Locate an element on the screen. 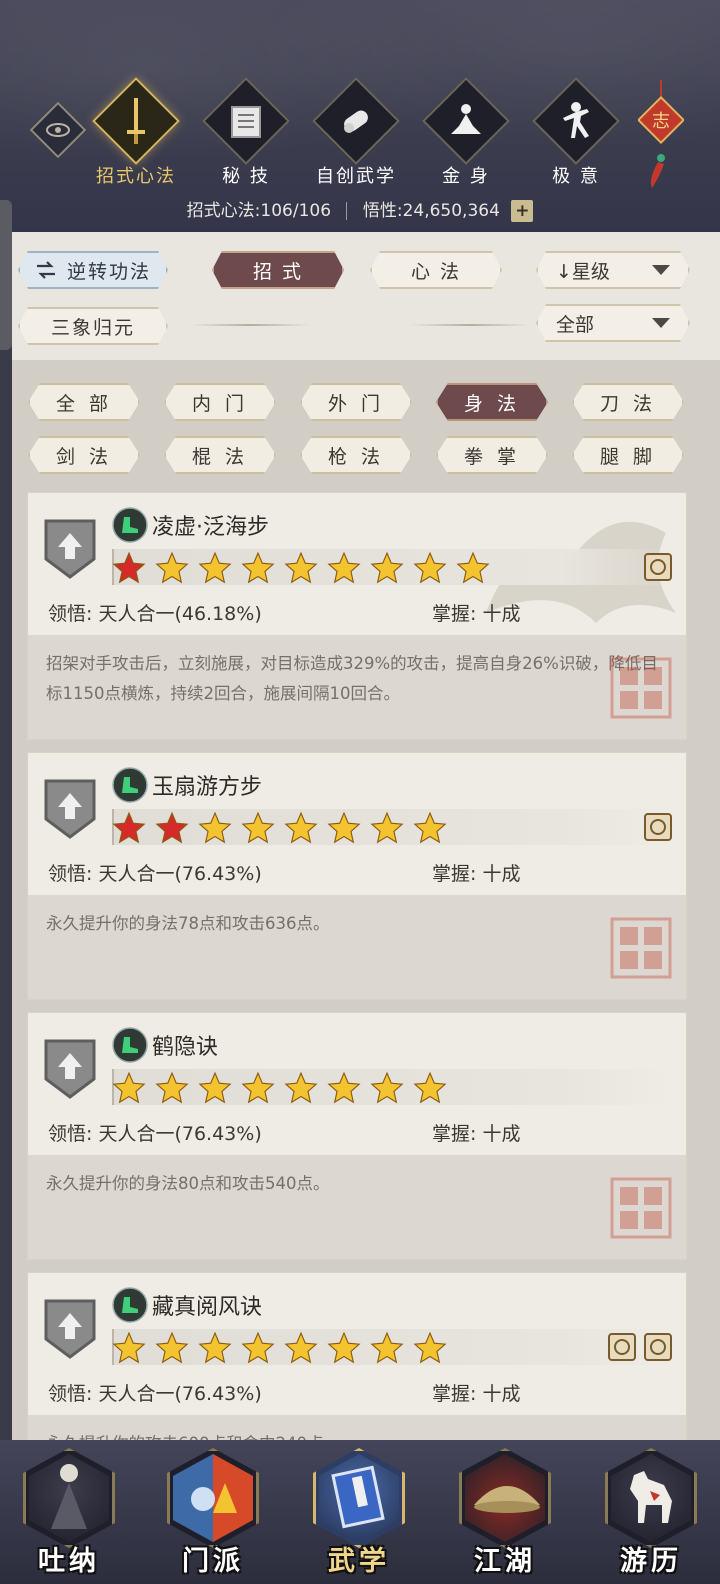 This screenshot has height=1584, width=720. decor-line-right is located at coordinates (470, 325).